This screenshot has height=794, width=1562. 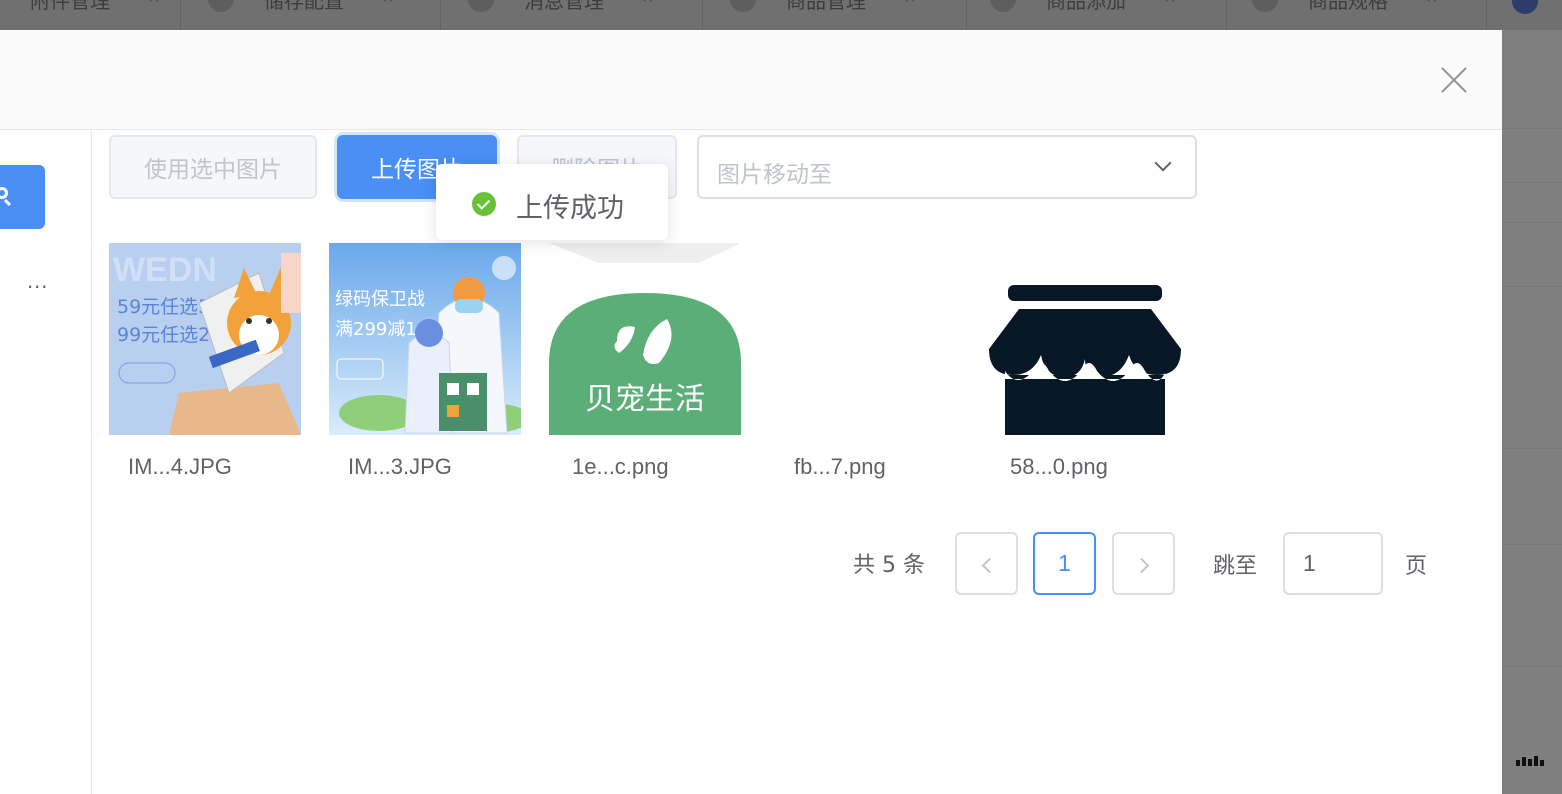 What do you see at coordinates (180, 466) in the screenshot?
I see `image-filename: IM...4.JPG` at bounding box center [180, 466].